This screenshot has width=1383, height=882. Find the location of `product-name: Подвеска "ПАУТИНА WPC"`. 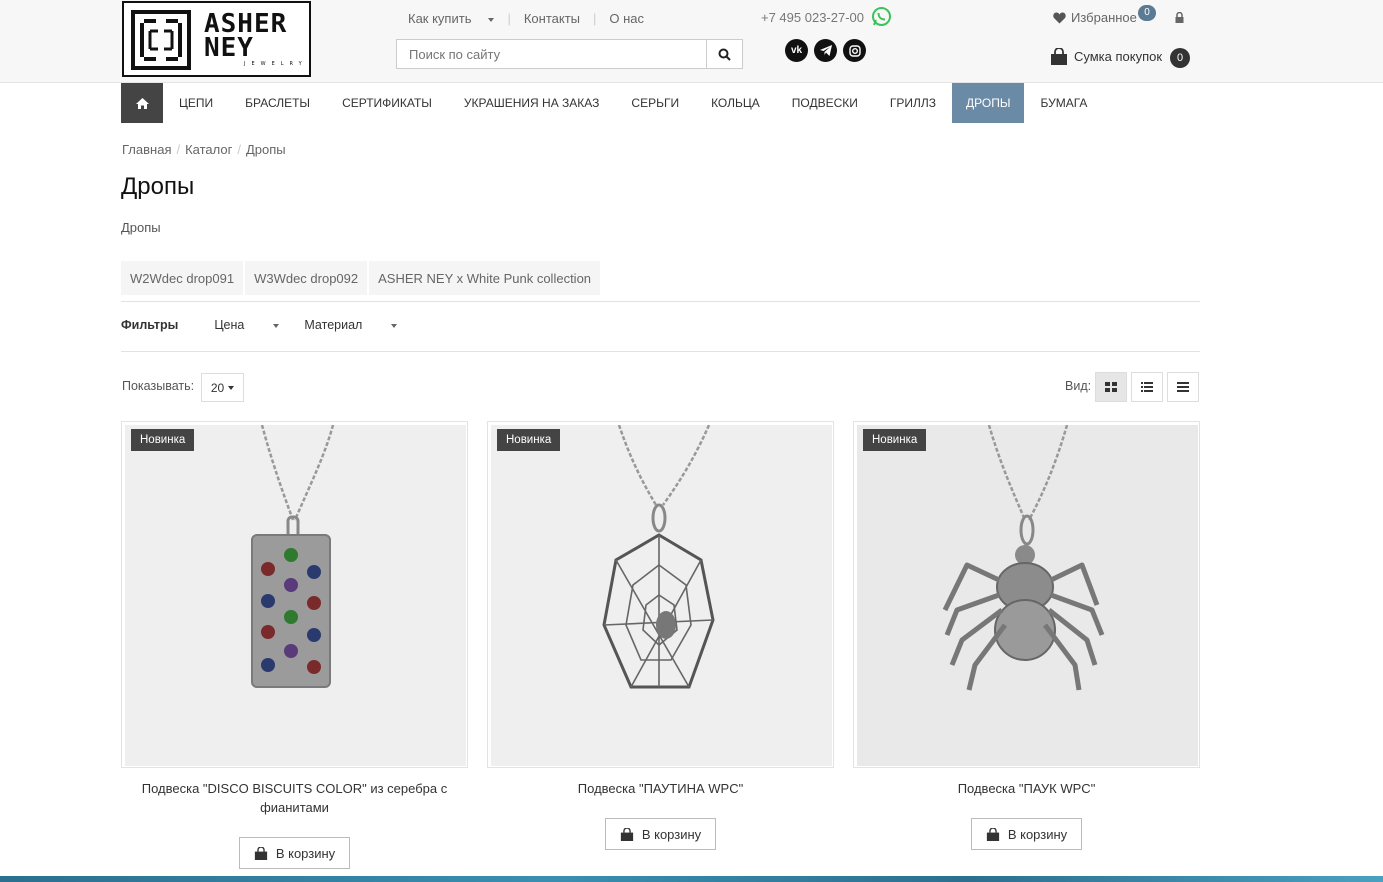

product-name: Подвеска "ПАУТИНА WPC" is located at coordinates (660, 788).